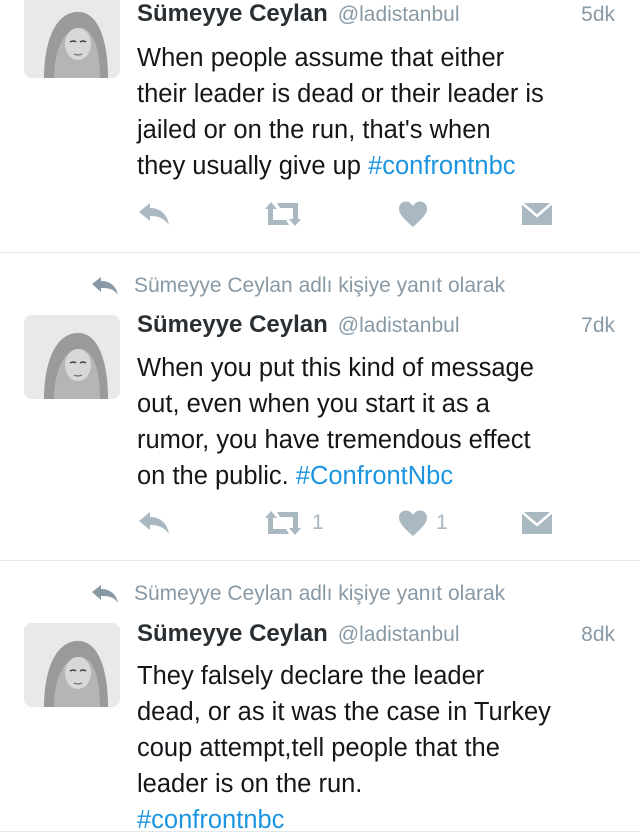 This screenshot has height=839, width=639. What do you see at coordinates (442, 522) in the screenshot?
I see `like-count: 1` at bounding box center [442, 522].